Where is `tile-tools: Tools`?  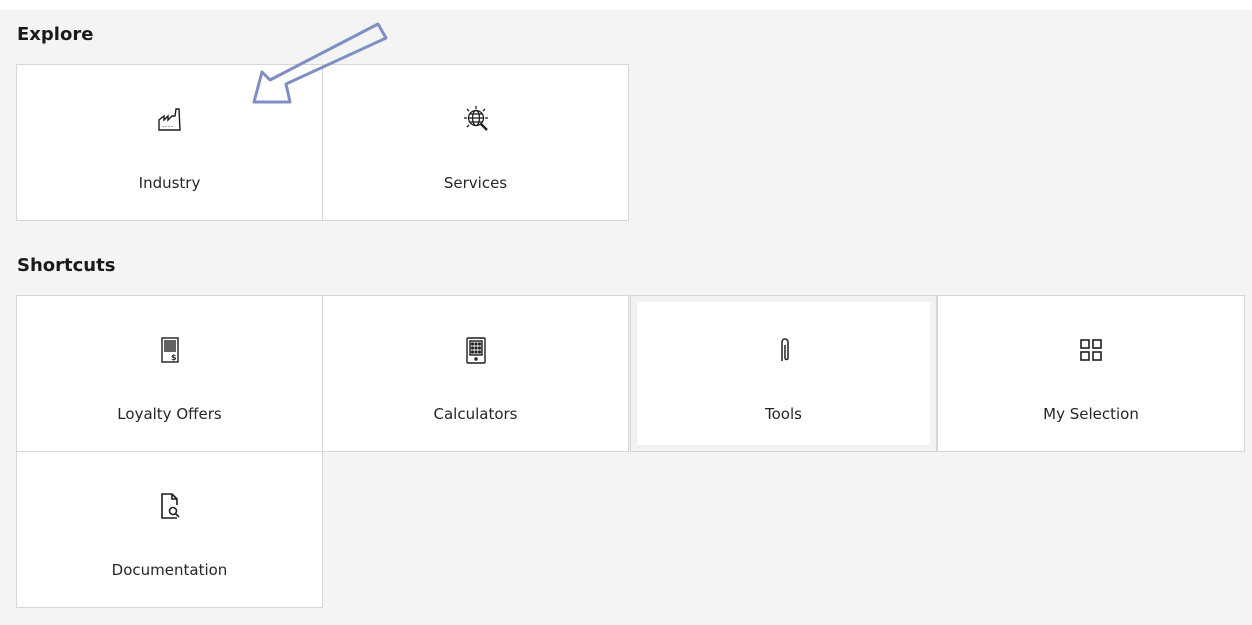
tile-tools: Tools is located at coordinates (783, 373).